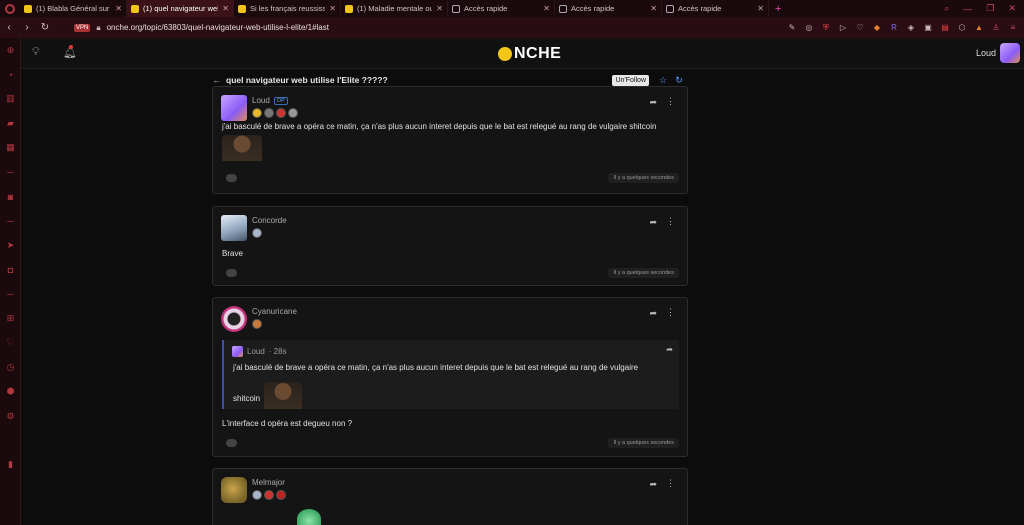  What do you see at coordinates (394, 8) in the screenshot?
I see `tab-maladie-mentale: (1) Maladie mentale ou org ✕` at bounding box center [394, 8].